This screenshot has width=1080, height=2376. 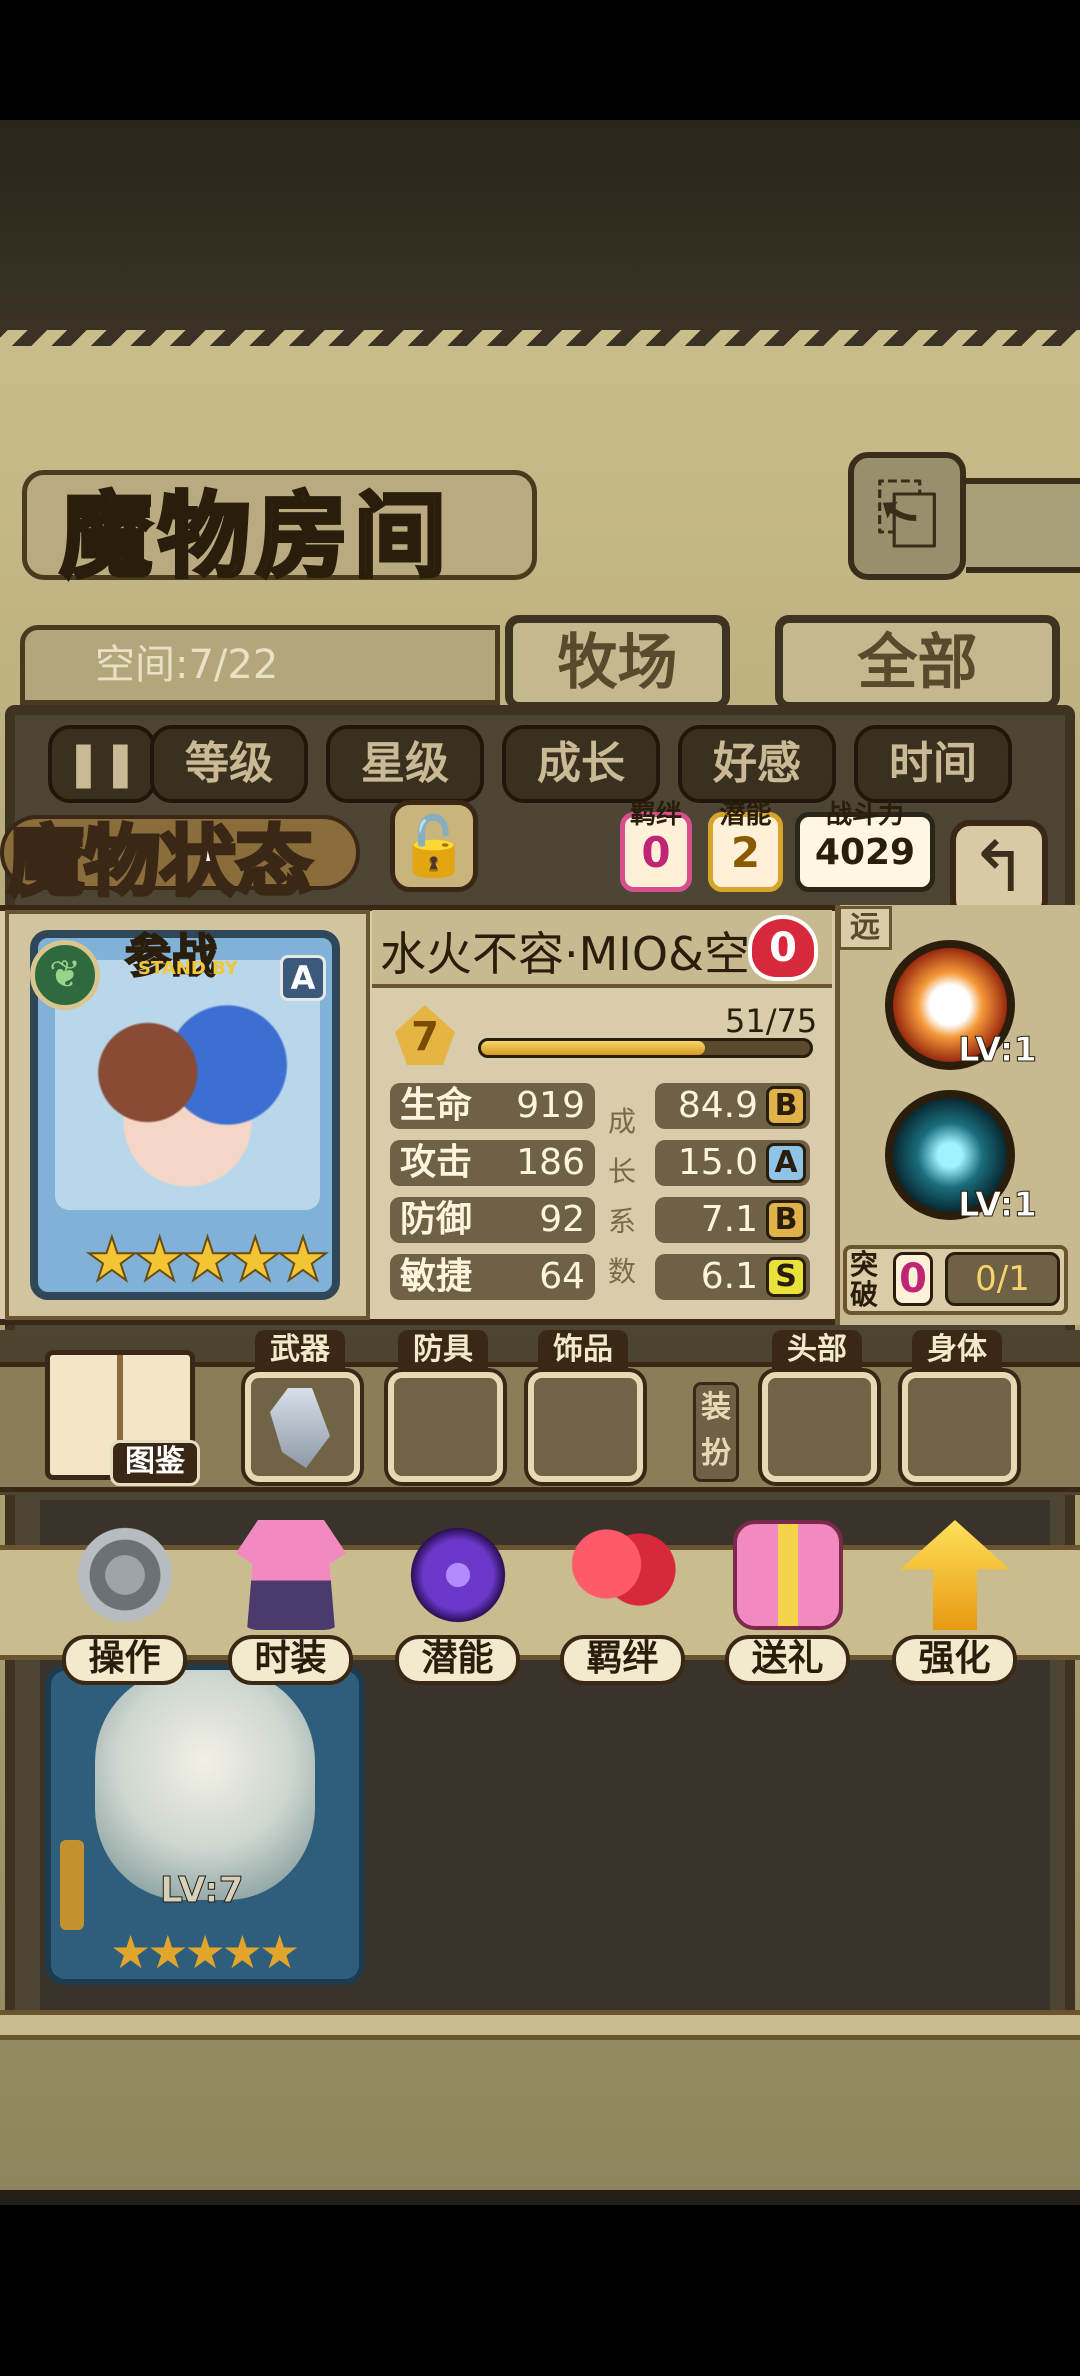 What do you see at coordinates (623, 1575) in the screenshot?
I see `hearts-icon` at bounding box center [623, 1575].